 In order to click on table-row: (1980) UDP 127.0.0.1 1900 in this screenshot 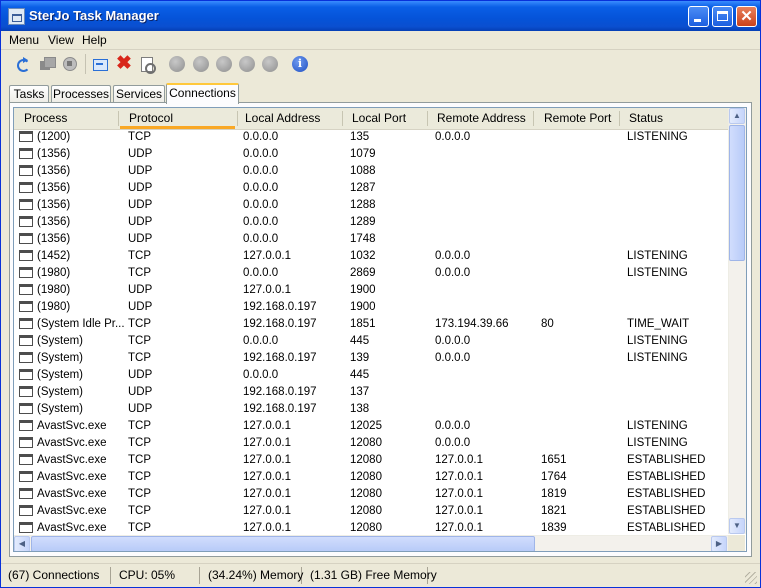, I will do `click(371, 290)`.